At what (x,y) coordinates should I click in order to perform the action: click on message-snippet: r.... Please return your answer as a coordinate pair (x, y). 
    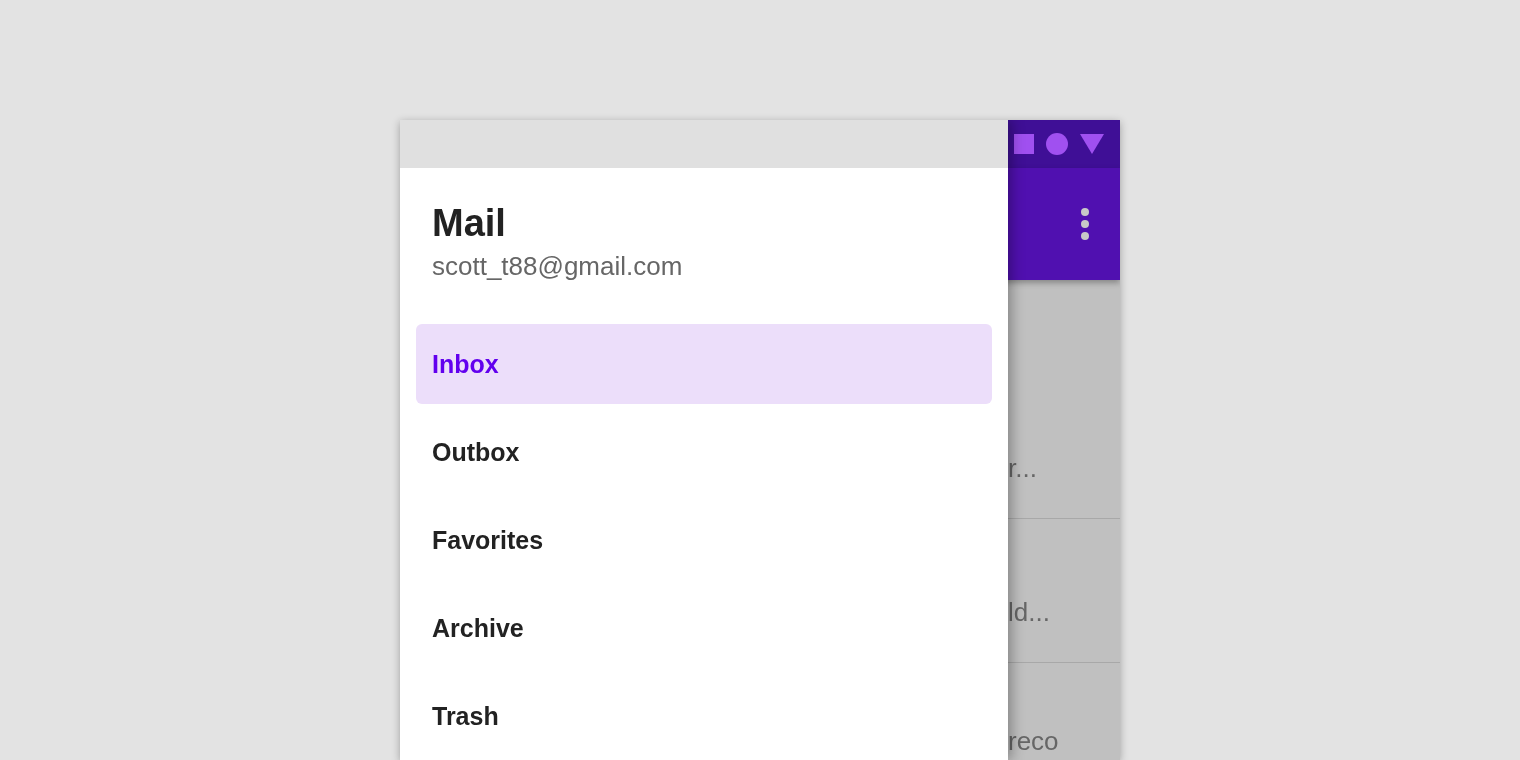
    Looking at the image, I should click on (1022, 468).